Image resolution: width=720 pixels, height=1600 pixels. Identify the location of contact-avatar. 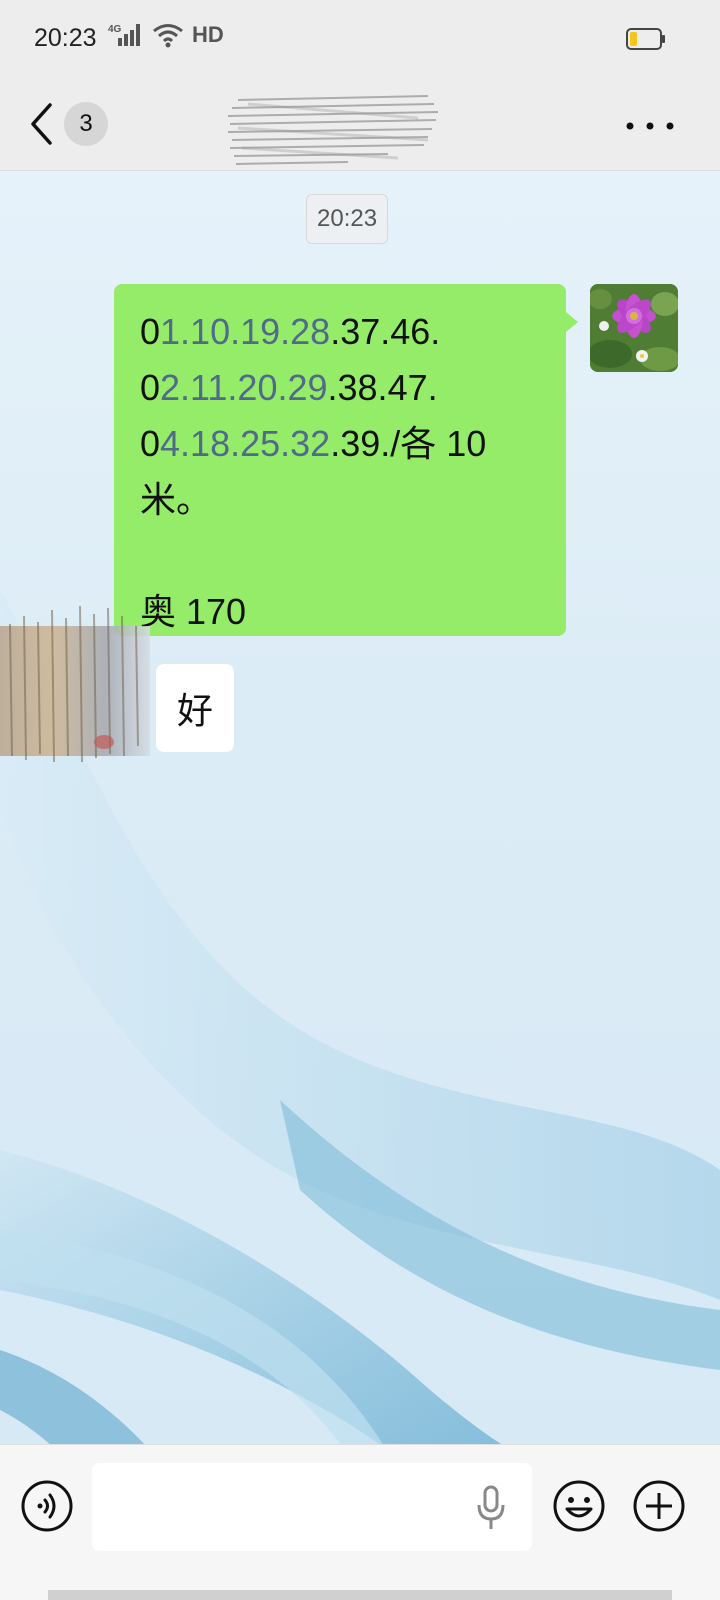
(80, 681).